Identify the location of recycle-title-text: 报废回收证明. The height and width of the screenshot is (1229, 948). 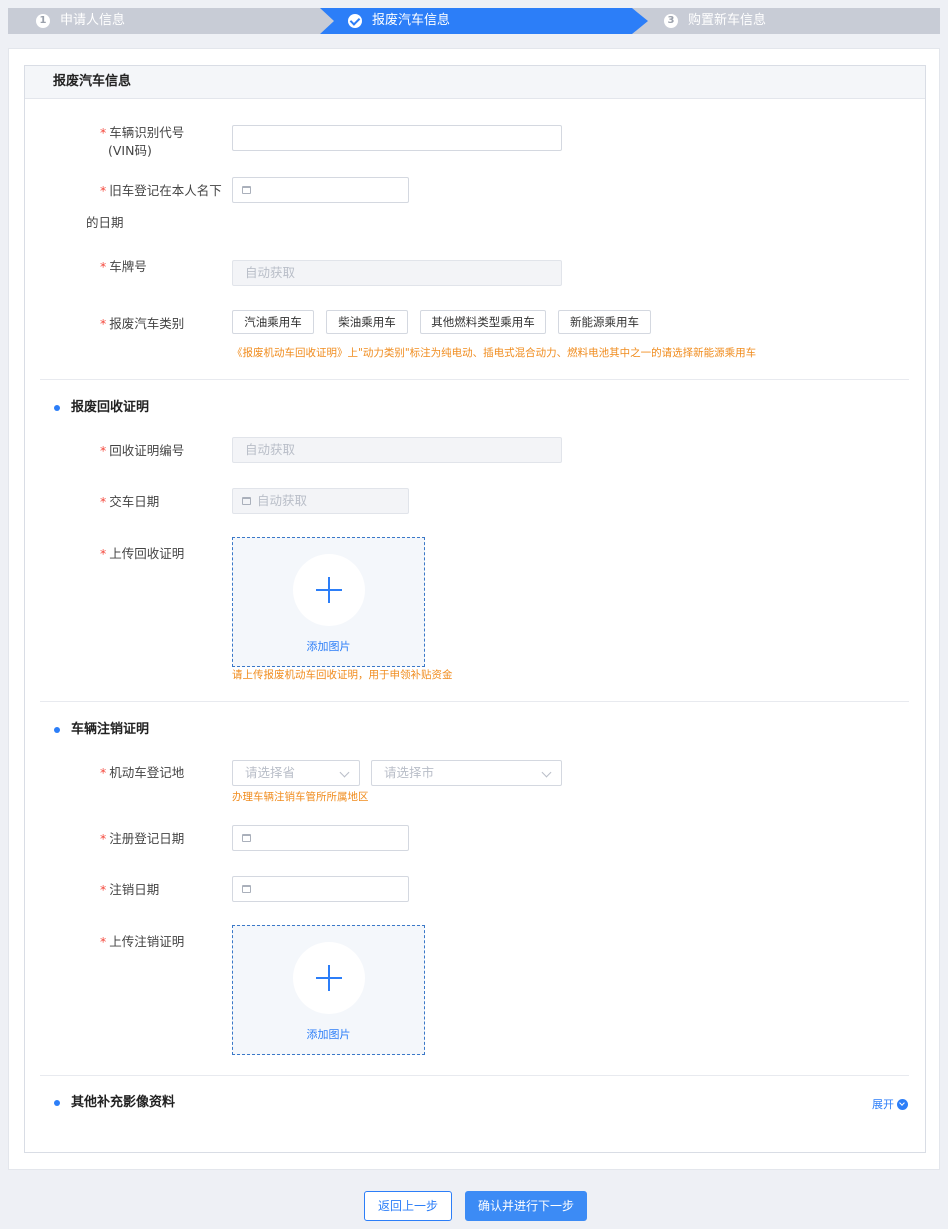
(110, 407).